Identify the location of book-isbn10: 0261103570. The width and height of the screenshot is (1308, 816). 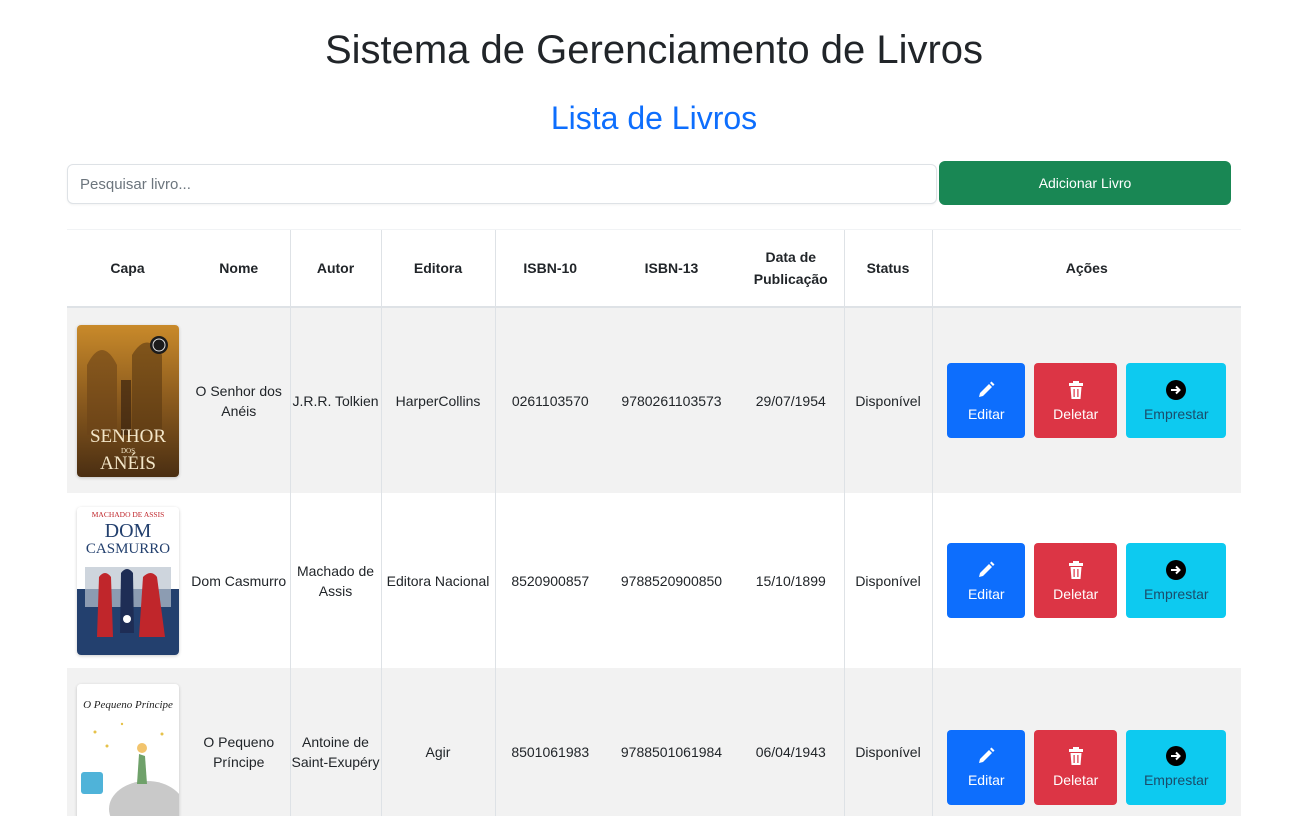
(549, 400).